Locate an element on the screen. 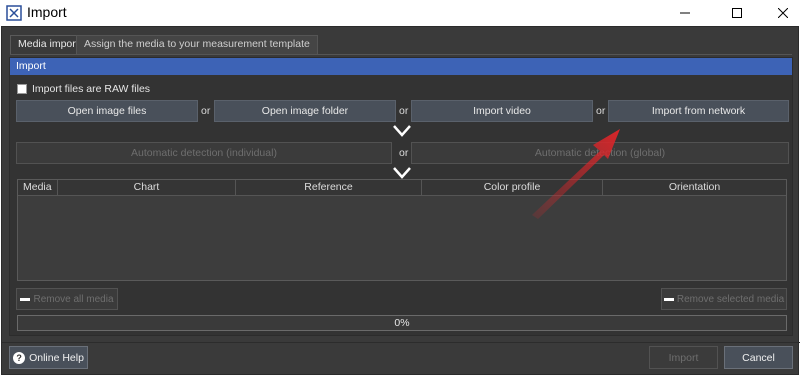  window-title: Import is located at coordinates (47, 12).